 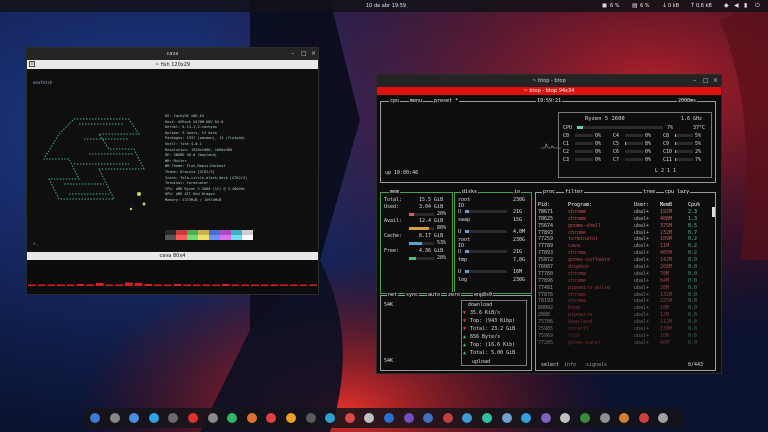 I want to click on network-icon: ◆, so click(x=726, y=6).